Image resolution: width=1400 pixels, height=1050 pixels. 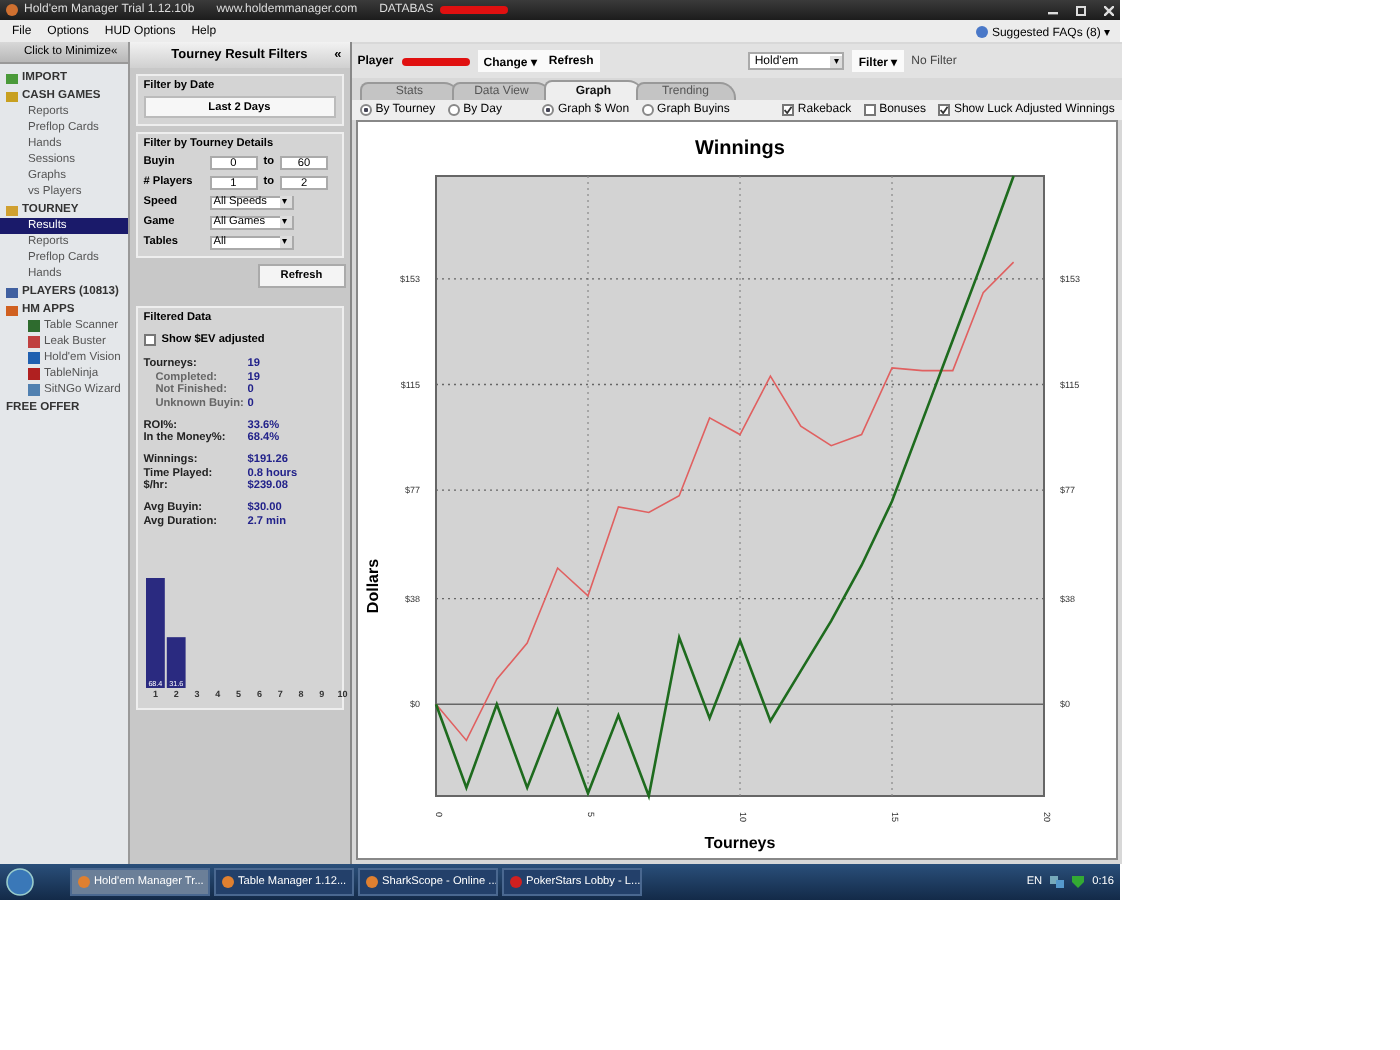 What do you see at coordinates (1057, 882) in the screenshot?
I see `network-icon` at bounding box center [1057, 882].